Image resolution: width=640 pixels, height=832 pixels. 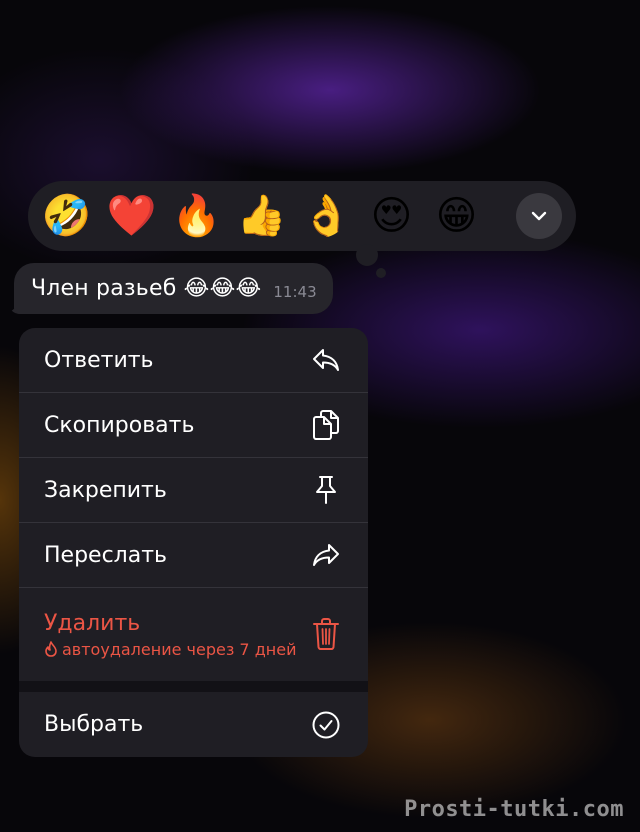 What do you see at coordinates (193, 686) in the screenshot?
I see `menu-section-gap` at bounding box center [193, 686].